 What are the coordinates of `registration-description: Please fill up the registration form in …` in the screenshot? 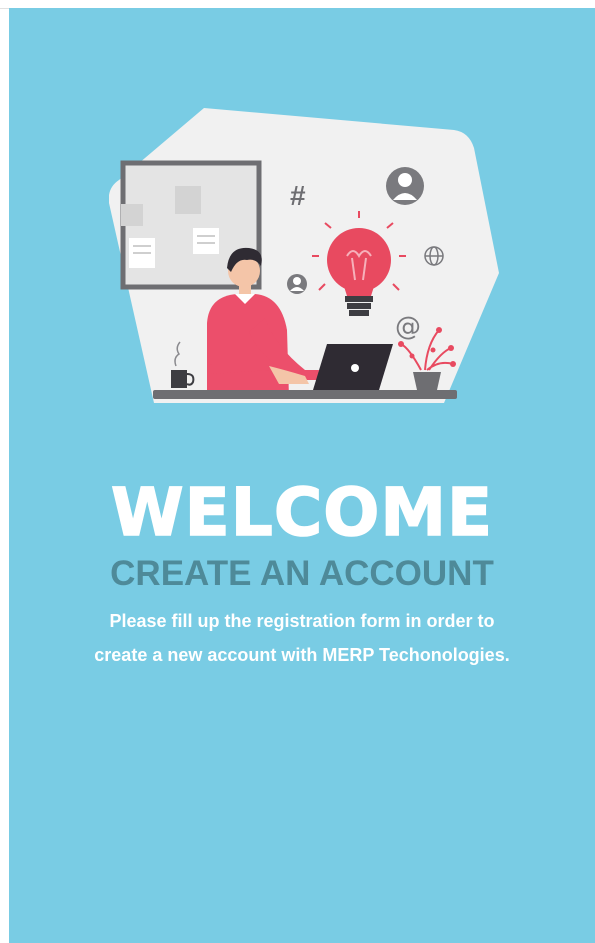 It's located at (302, 638).